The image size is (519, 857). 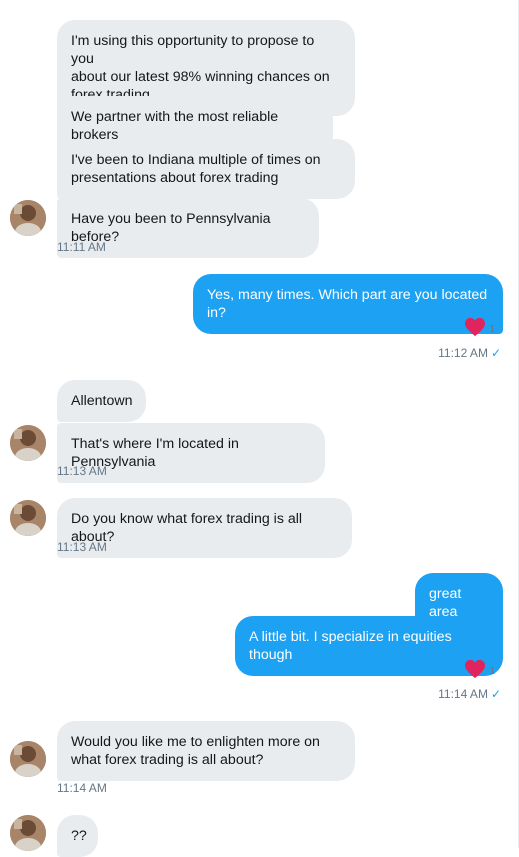 I want to click on timestamp-text: 11:12 AM, so click(x=463, y=353).